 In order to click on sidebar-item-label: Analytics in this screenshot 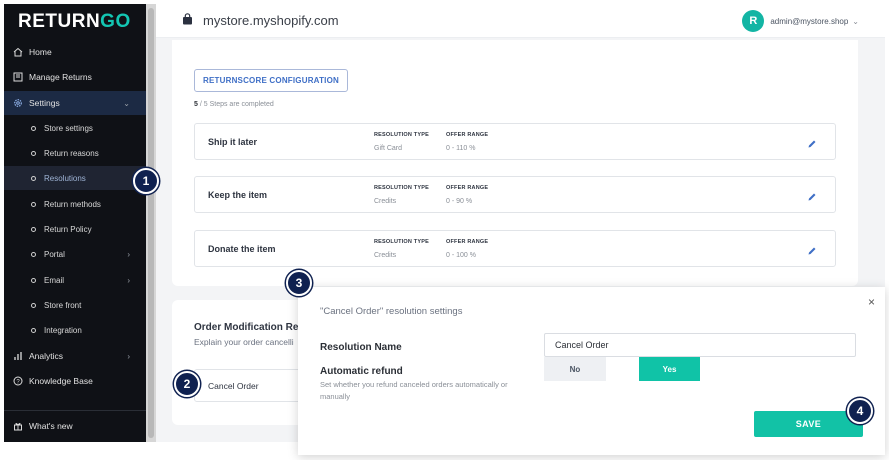, I will do `click(46, 356)`.